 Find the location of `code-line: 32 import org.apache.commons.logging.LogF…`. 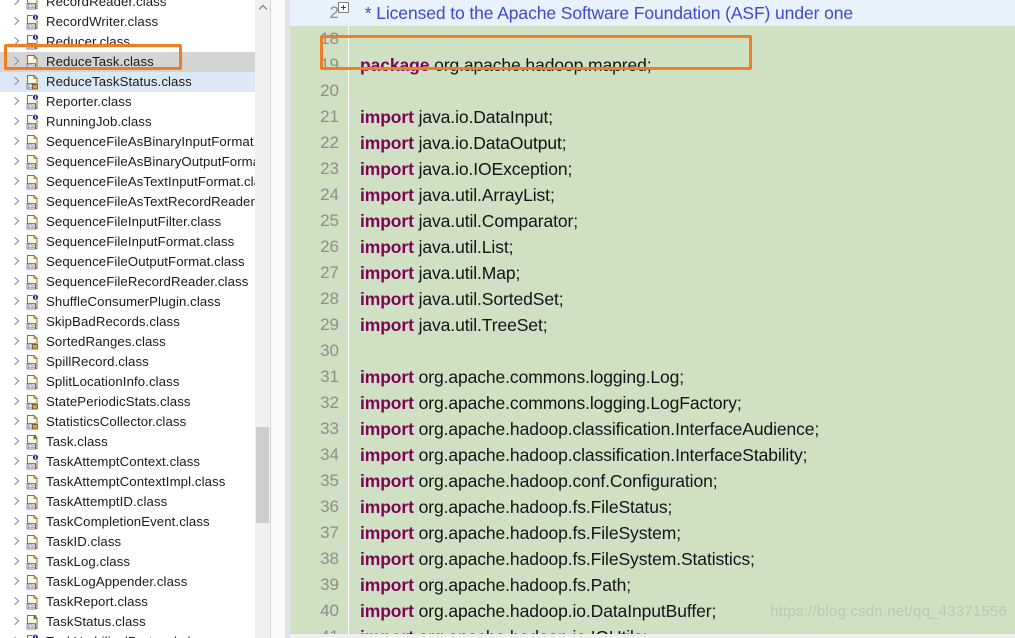

code-line: 32 import org.apache.commons.logging.LogF… is located at coordinates (652, 403).